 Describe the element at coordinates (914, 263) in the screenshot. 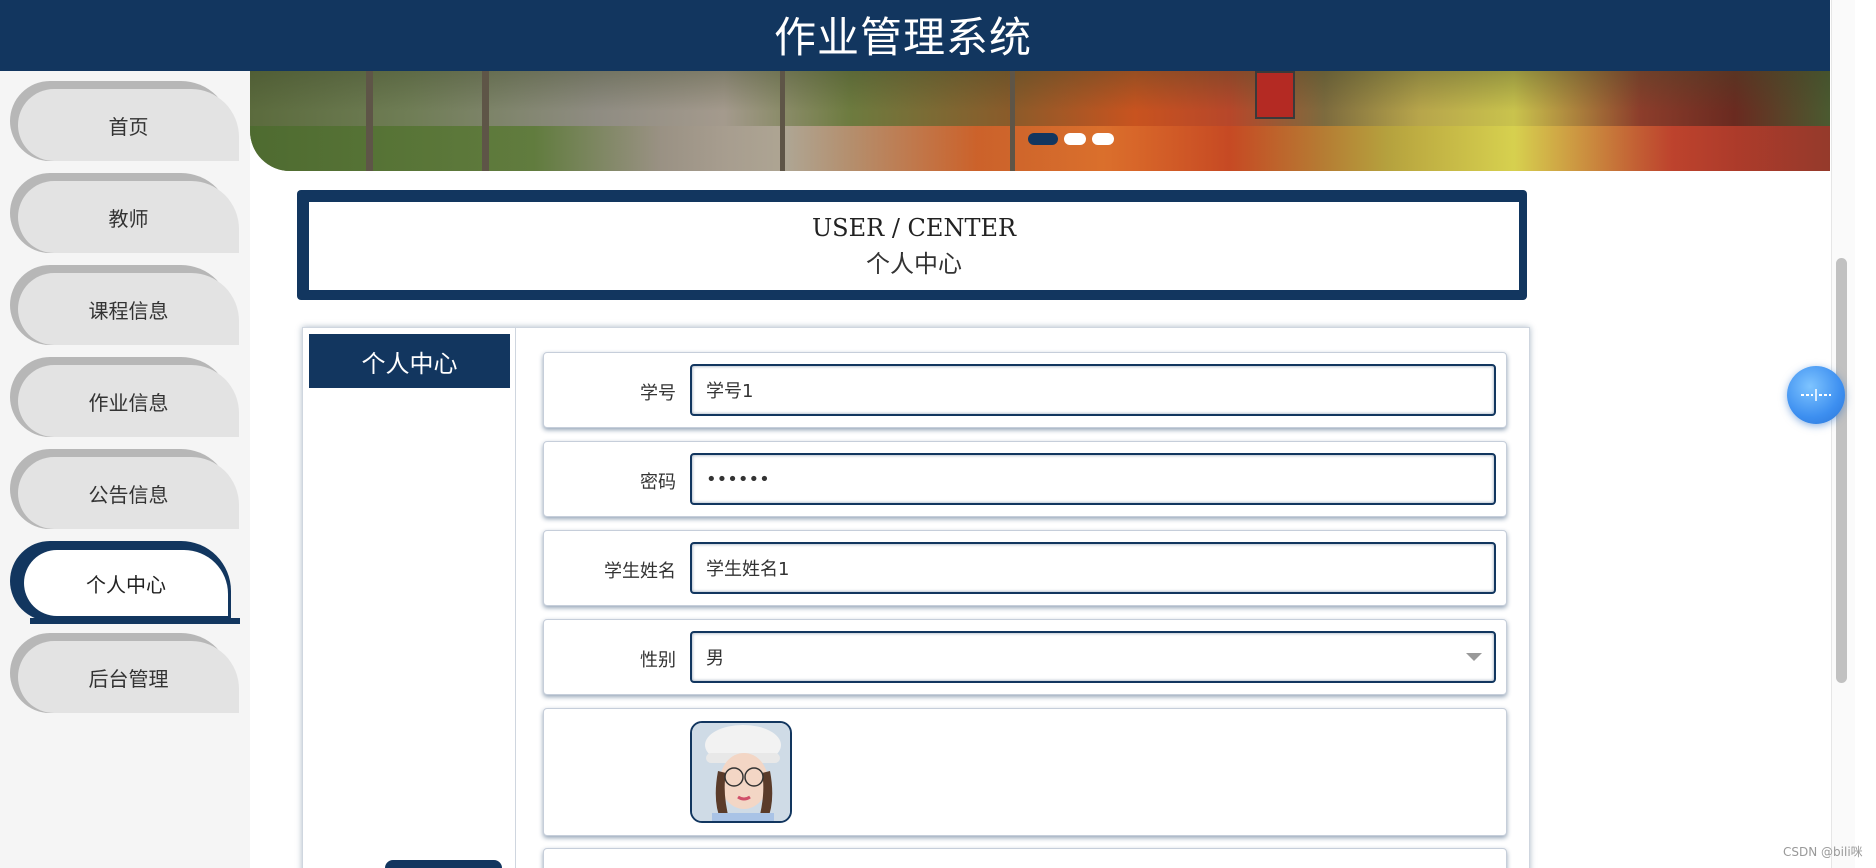

I see `section-title-chinese: 个人中心` at that location.